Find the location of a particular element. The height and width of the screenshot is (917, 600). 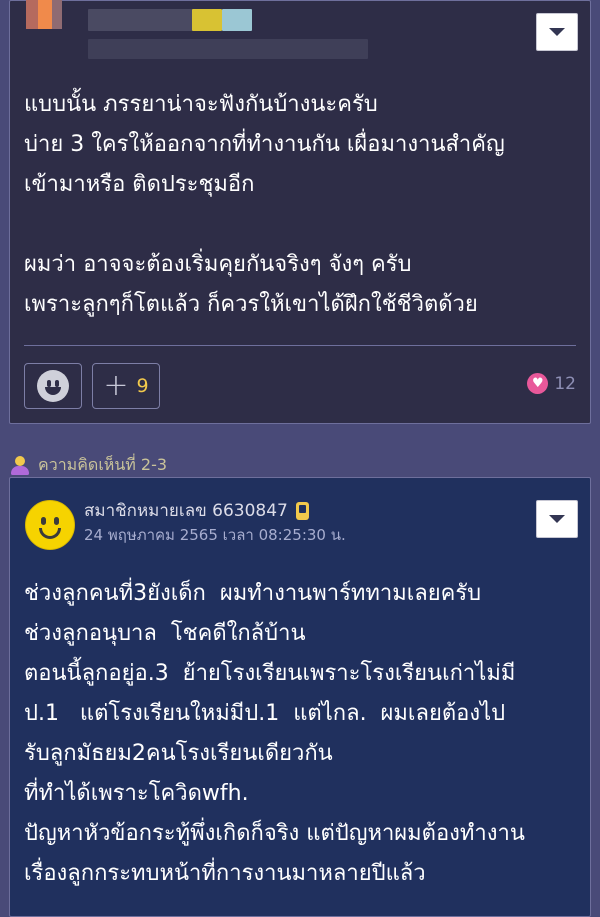

post-date: 24 พฤษภาคม 2565 เวลา 08:25:30 น. is located at coordinates (215, 535).